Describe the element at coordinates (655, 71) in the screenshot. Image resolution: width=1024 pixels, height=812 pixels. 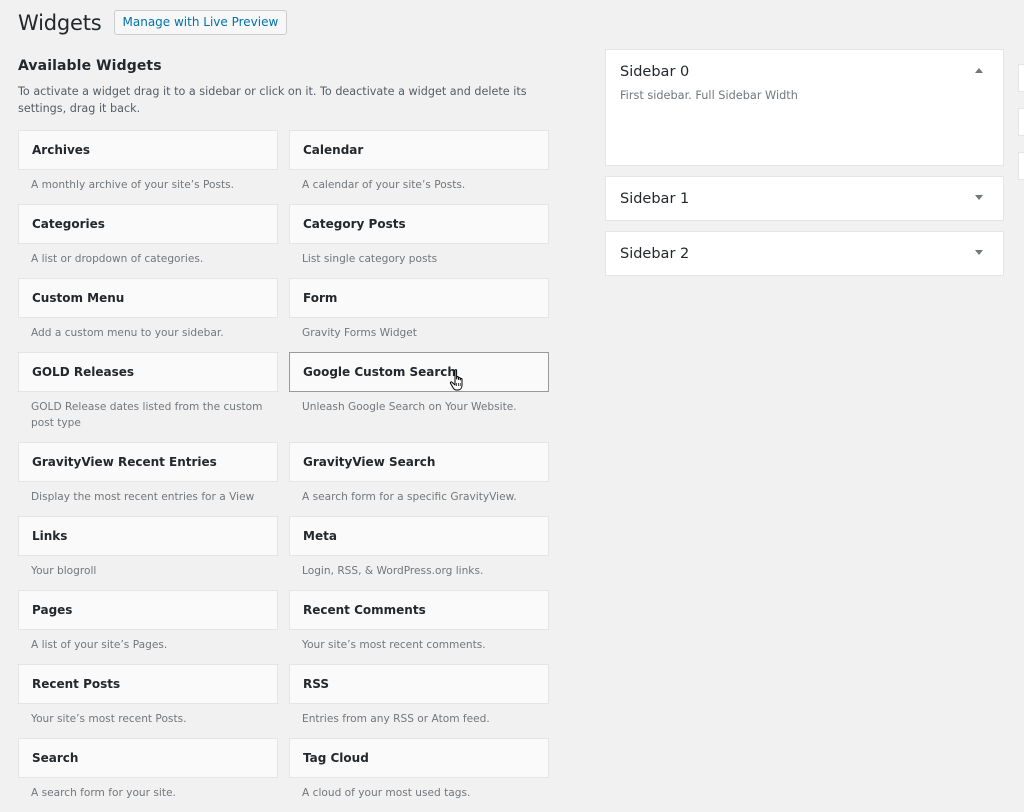
I see `sidebar-title: Sidebar 0` at that location.